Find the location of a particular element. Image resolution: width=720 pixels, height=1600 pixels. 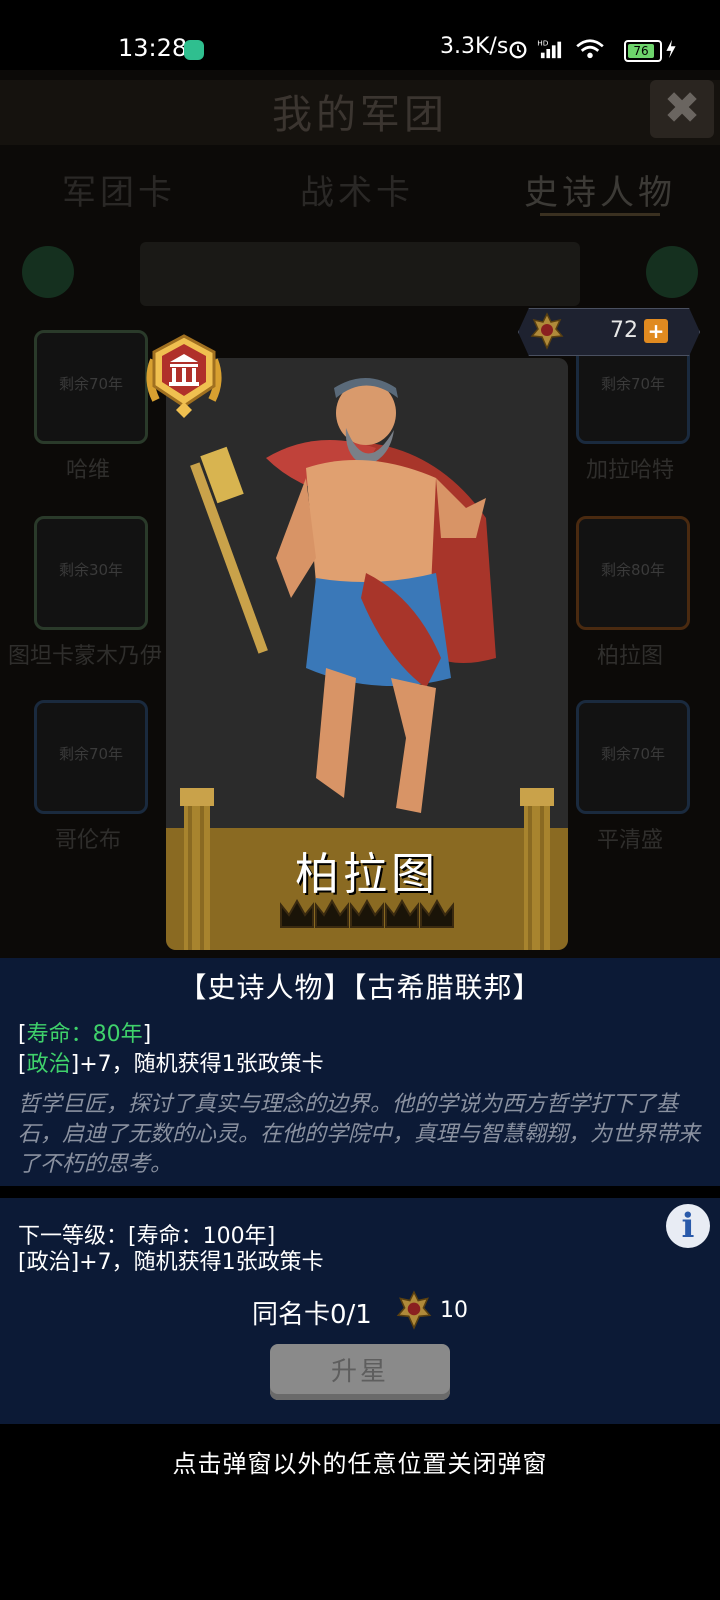

network-speed: 3.3K/s is located at coordinates (474, 46).